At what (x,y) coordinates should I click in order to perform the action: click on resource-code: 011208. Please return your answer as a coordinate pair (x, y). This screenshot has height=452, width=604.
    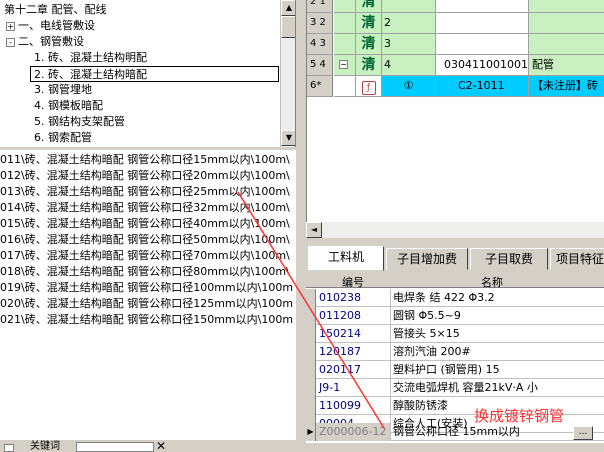
    Looking at the image, I should click on (353, 316).